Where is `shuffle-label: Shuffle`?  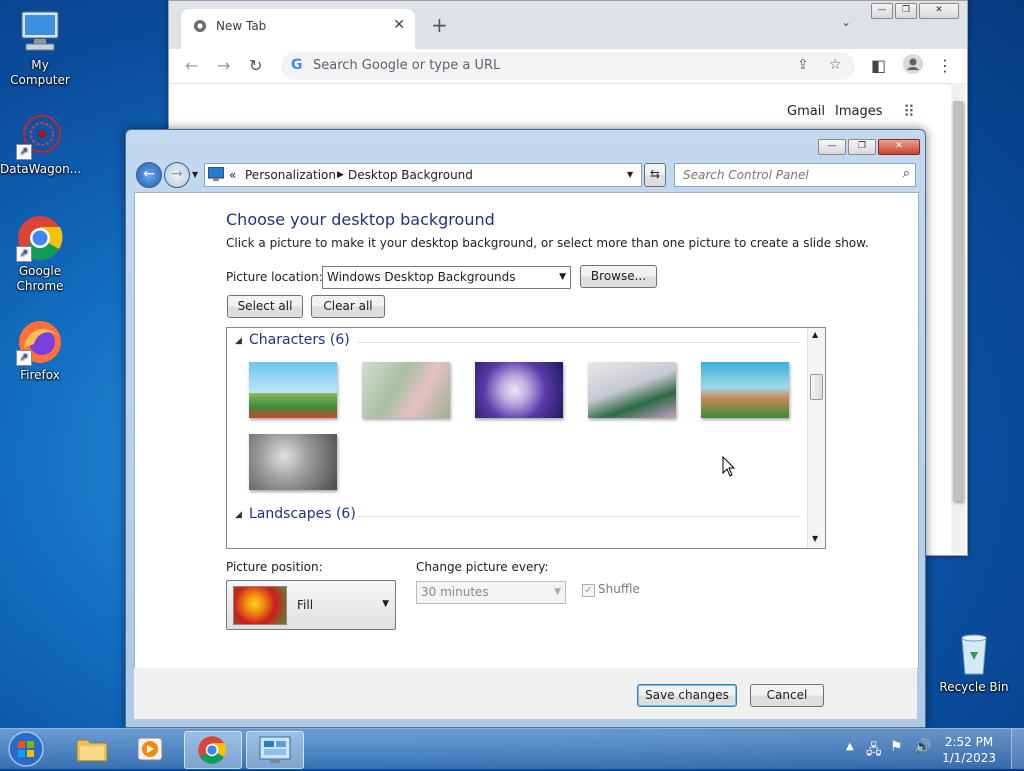 shuffle-label: Shuffle is located at coordinates (619, 589).